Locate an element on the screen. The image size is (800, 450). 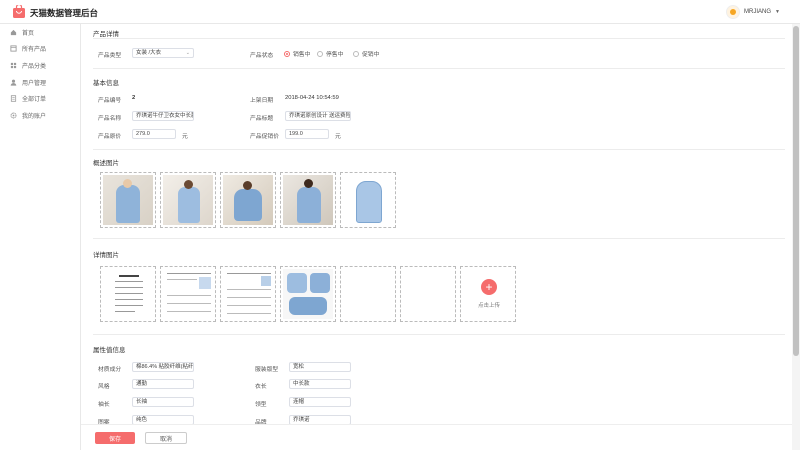
attr-label: 衣长 is located at coordinates (261, 385).